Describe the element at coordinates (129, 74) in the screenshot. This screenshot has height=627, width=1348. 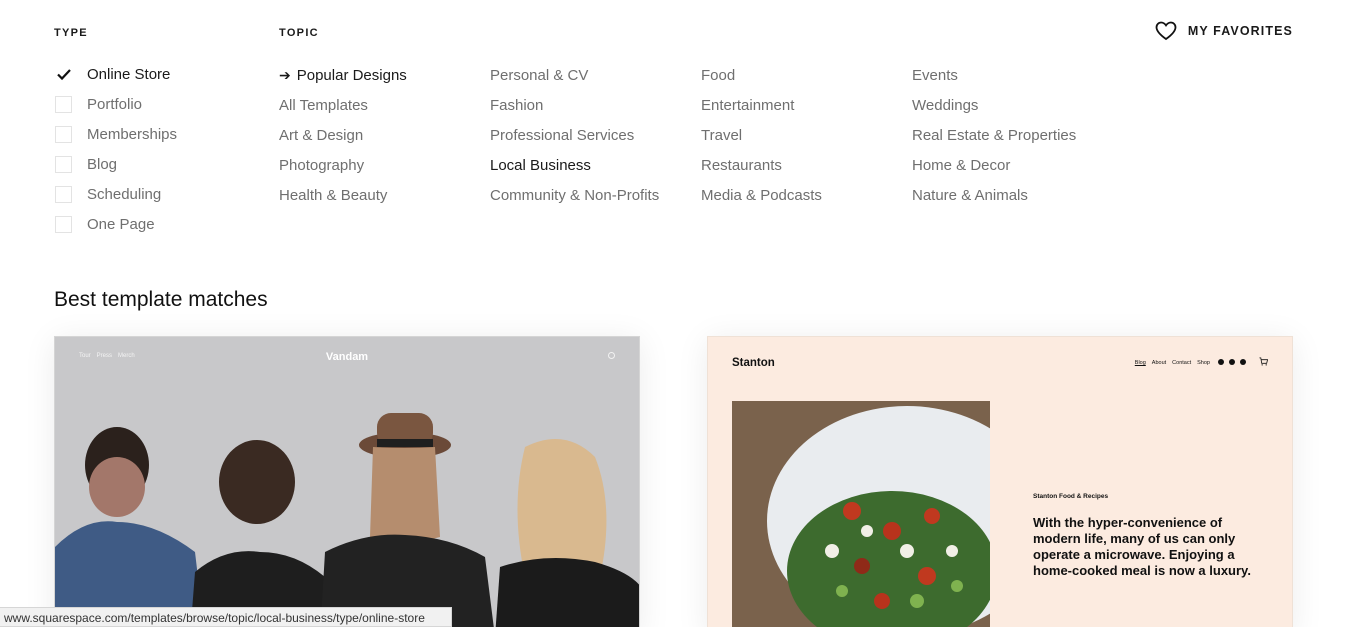
I see `type-label: Online Store` at that location.